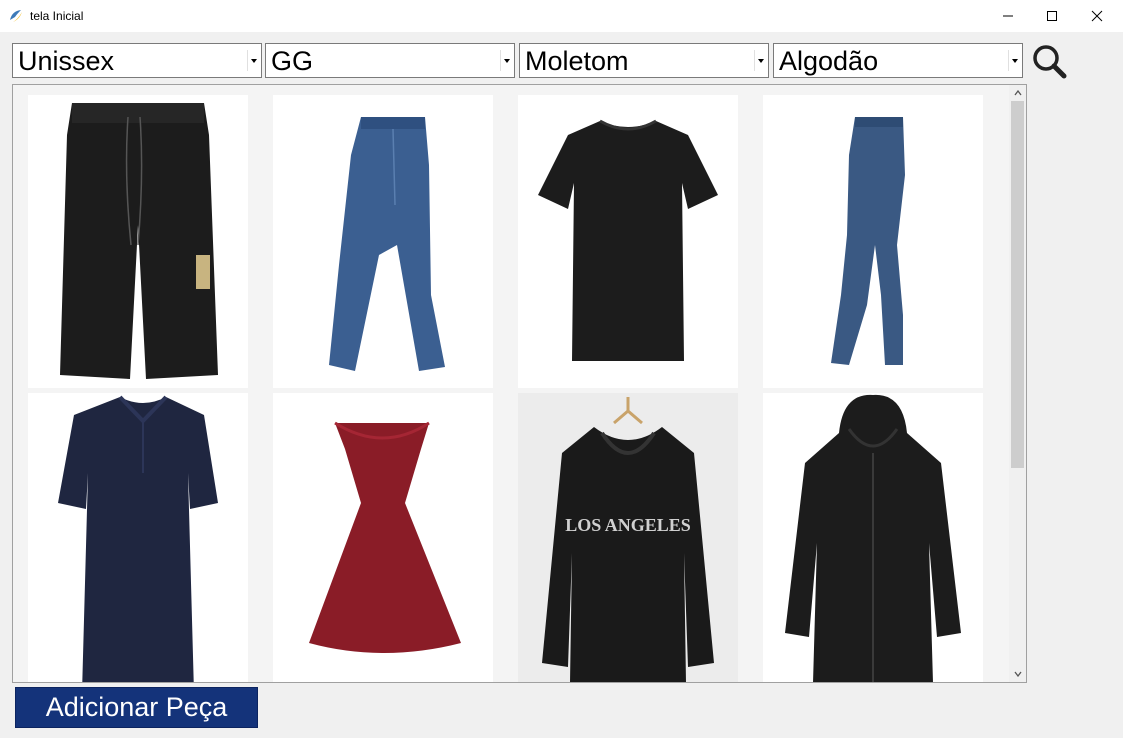 This screenshot has height=738, width=1123. I want to click on gender-select-value: Unissex, so click(66, 61).